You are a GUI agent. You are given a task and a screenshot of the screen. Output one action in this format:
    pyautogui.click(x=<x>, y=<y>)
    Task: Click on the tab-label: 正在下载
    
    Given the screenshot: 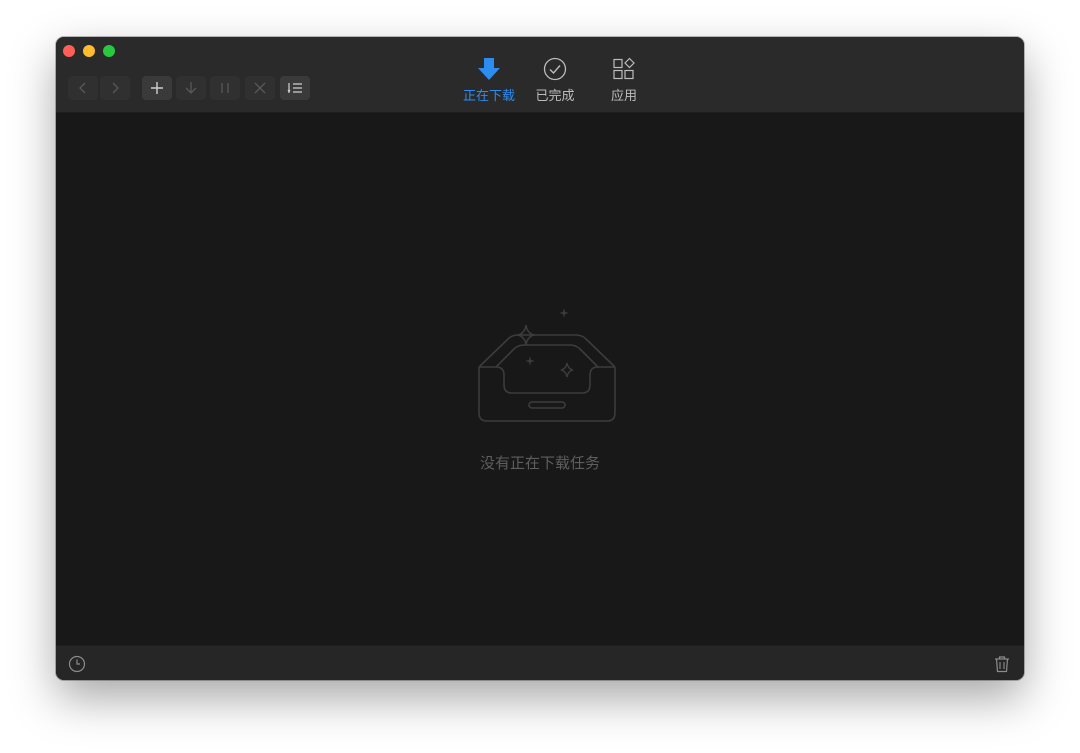 What is the action you would take?
    pyautogui.click(x=488, y=96)
    